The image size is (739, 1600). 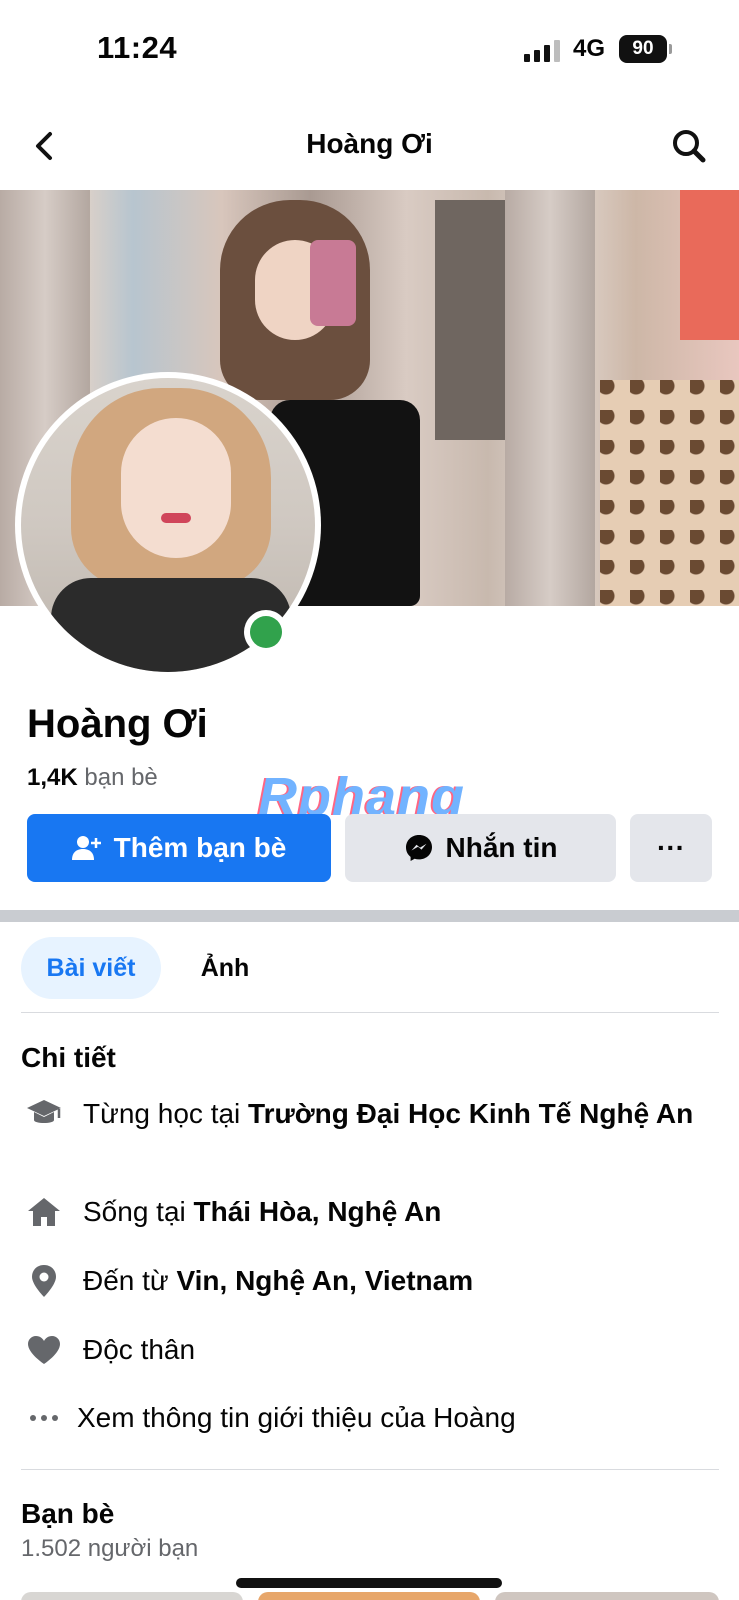 I want to click on more-dots-icon: ···, so click(x=671, y=847).